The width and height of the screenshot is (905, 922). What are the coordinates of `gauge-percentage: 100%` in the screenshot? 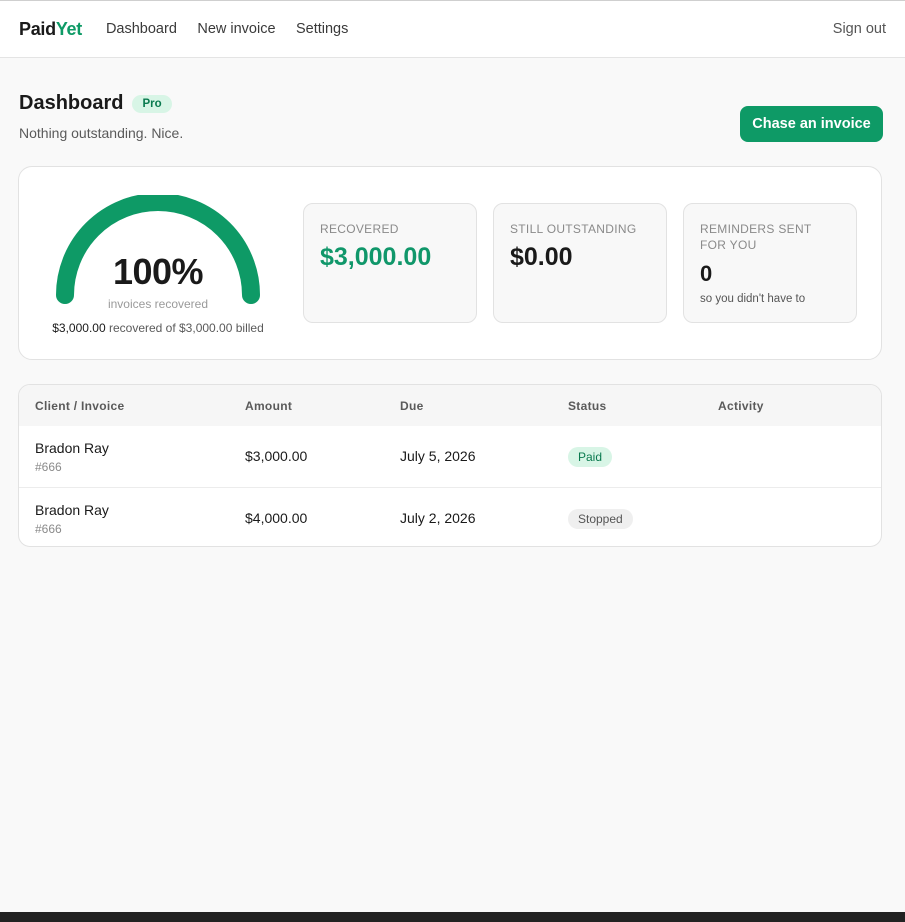 It's located at (158, 271).